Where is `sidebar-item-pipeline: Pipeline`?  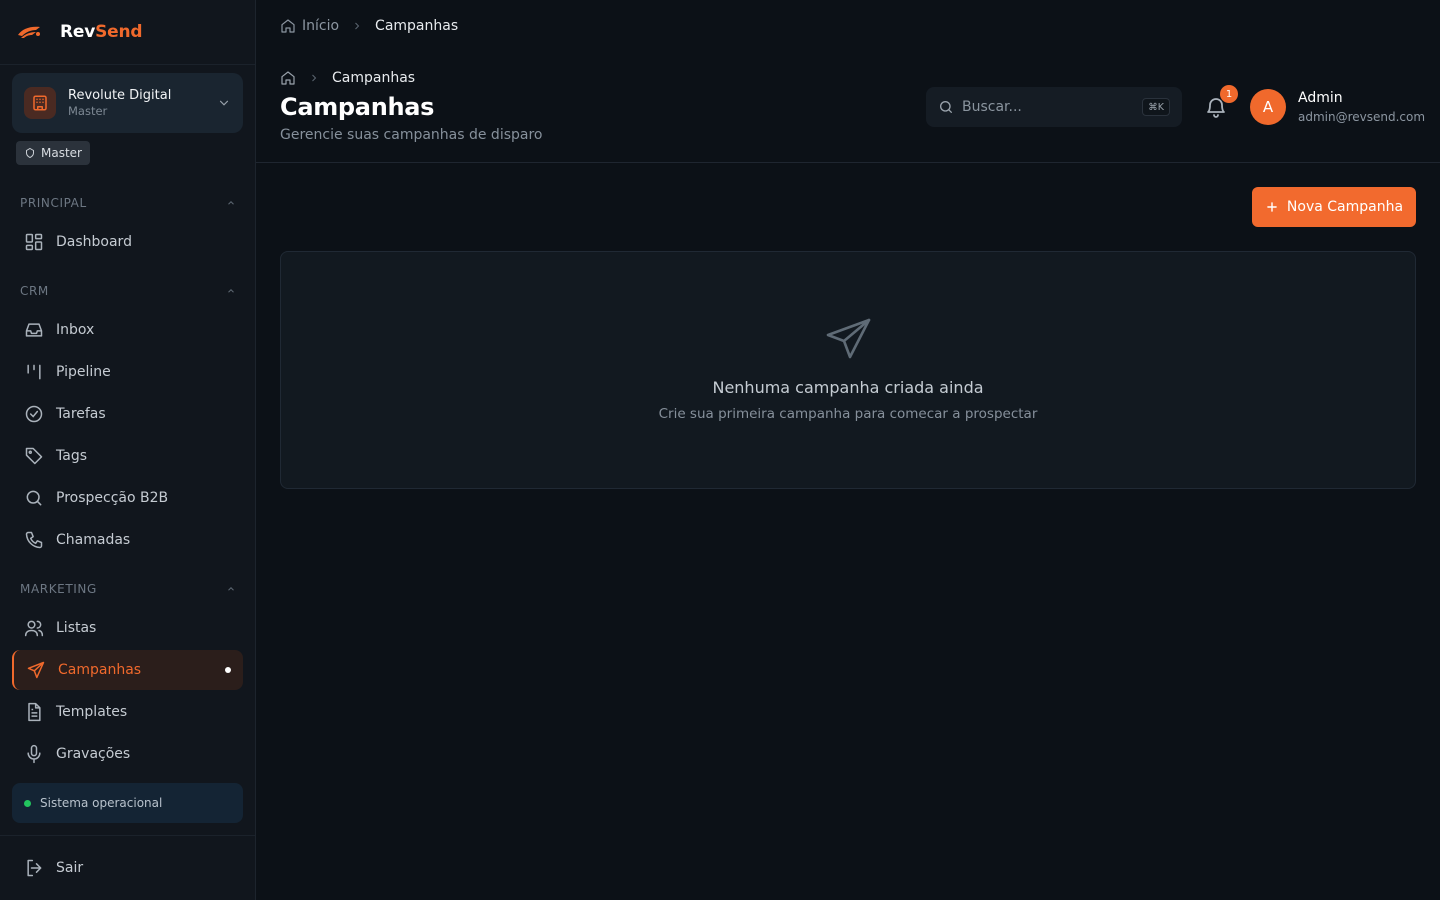 sidebar-item-pipeline: Pipeline is located at coordinates (127, 372).